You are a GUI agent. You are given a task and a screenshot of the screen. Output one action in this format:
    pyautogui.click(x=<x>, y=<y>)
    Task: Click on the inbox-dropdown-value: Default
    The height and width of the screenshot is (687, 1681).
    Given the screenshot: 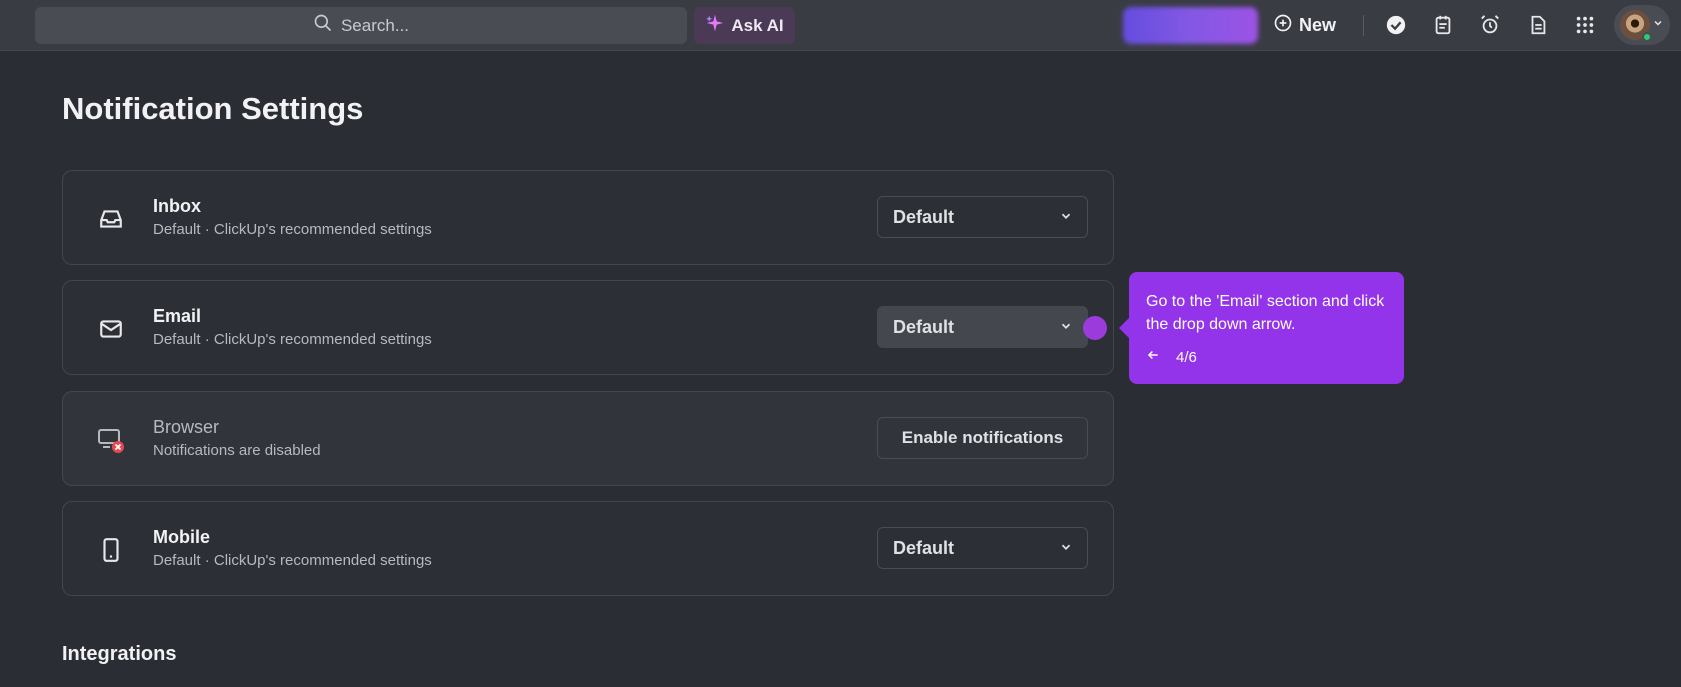 What is the action you would take?
    pyautogui.click(x=924, y=216)
    